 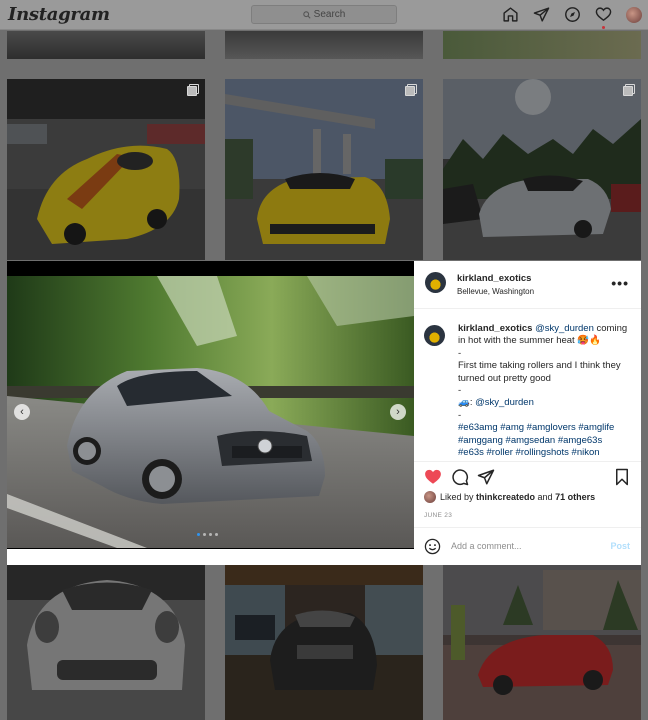 I want to click on search-input: Search, so click(x=324, y=14).